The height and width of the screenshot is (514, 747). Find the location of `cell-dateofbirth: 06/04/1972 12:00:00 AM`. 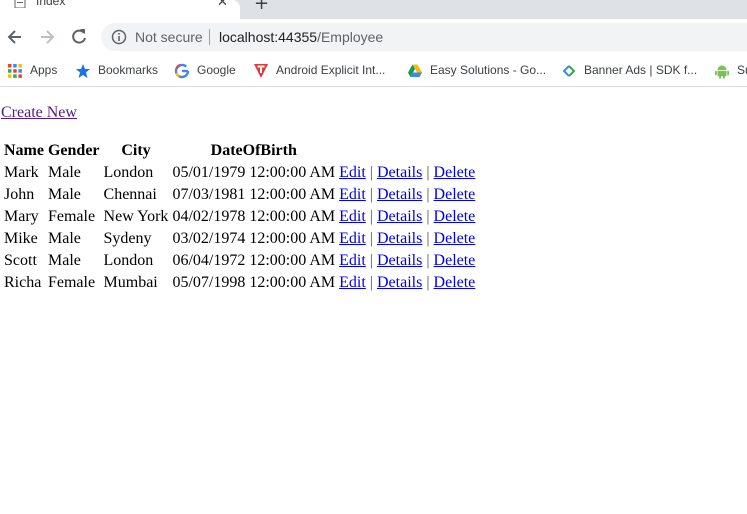

cell-dateofbirth: 06/04/1972 12:00:00 AM is located at coordinates (254, 260).